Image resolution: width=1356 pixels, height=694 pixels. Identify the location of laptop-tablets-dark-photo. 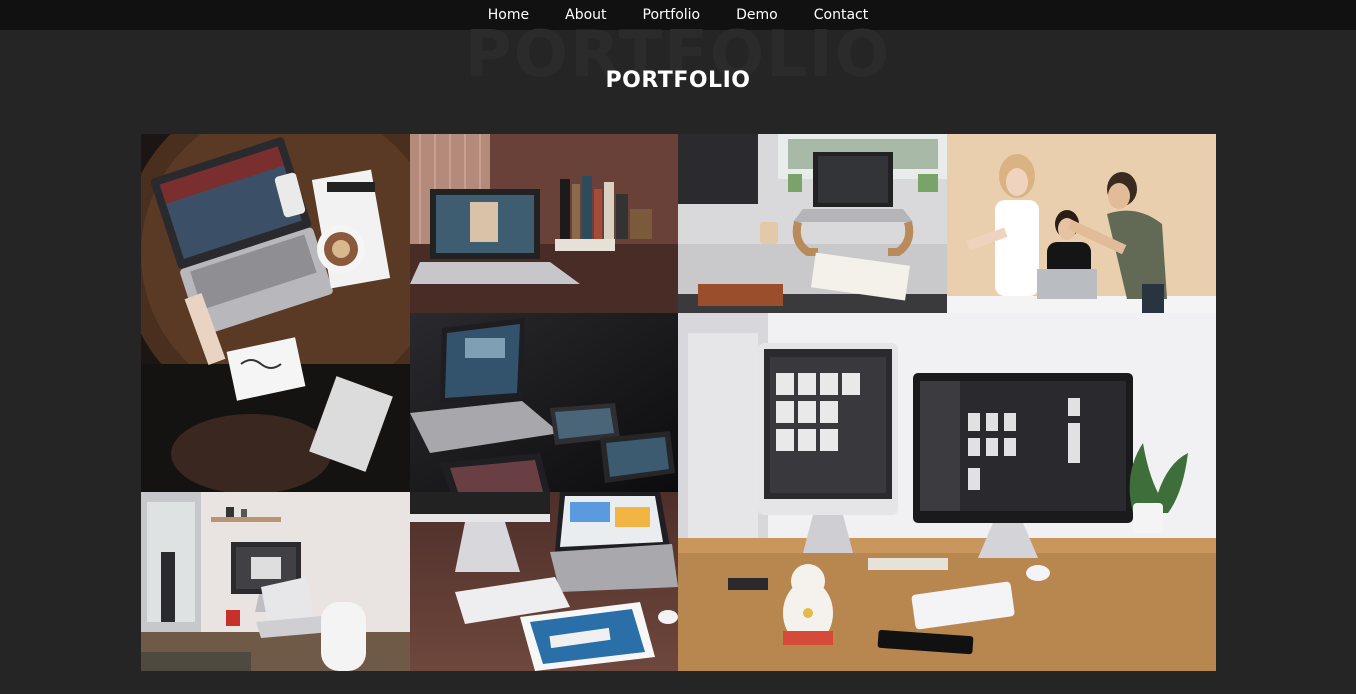
(544, 402).